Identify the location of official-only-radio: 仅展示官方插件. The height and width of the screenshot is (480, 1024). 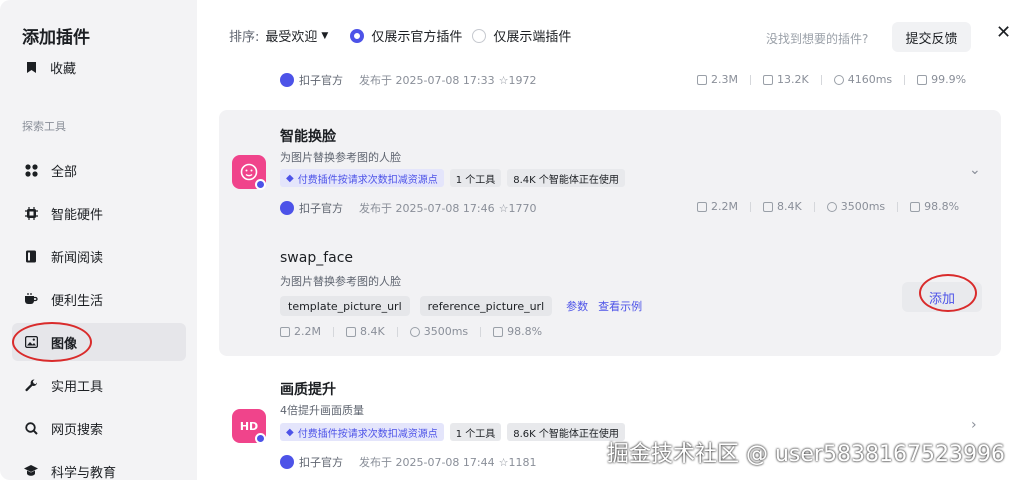
(406, 35).